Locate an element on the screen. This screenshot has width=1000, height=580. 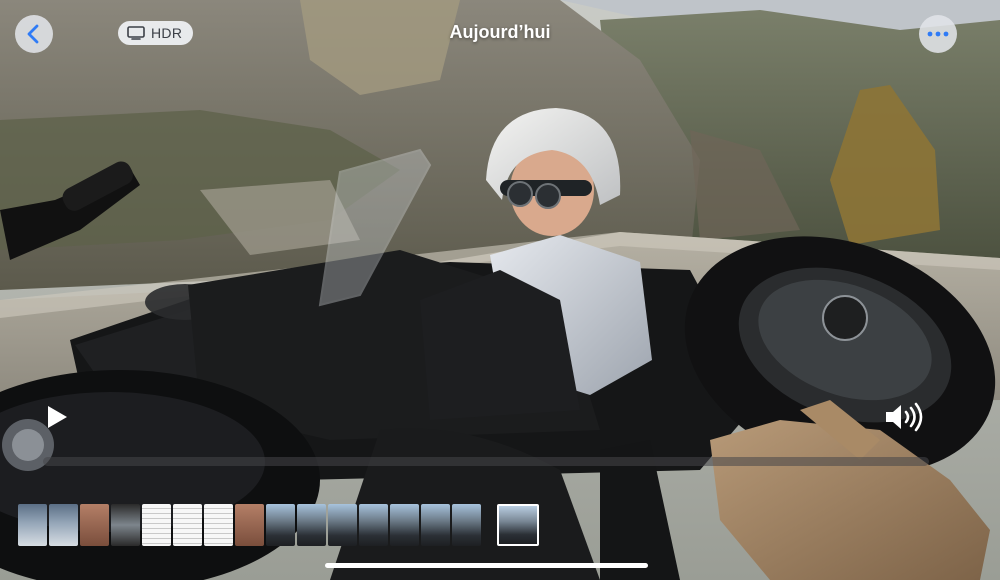
speaker-wave-icon is located at coordinates (904, 417).